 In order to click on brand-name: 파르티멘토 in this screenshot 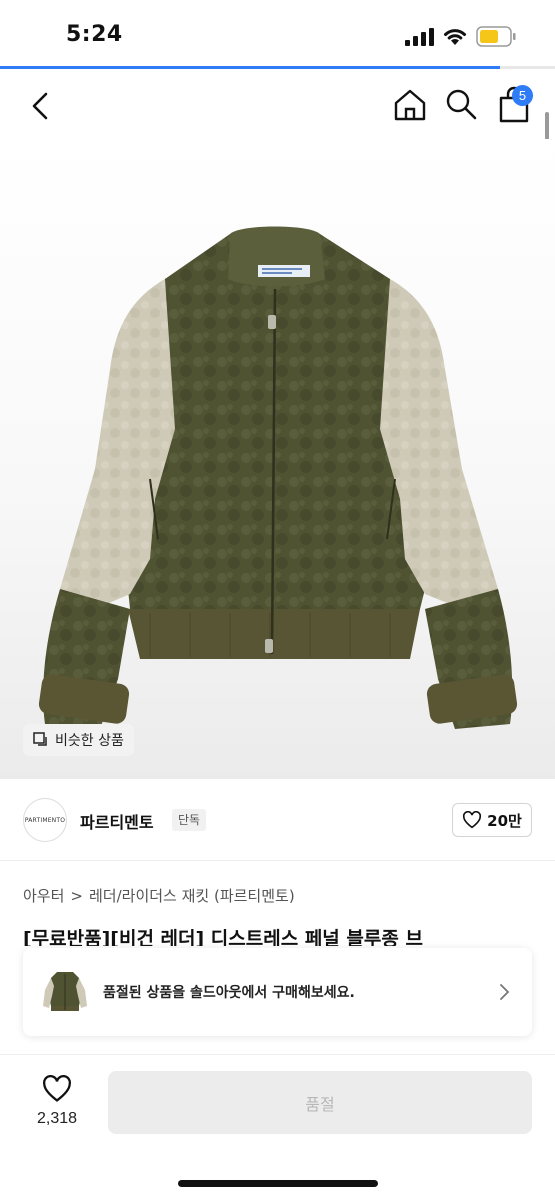, I will do `click(117, 821)`.